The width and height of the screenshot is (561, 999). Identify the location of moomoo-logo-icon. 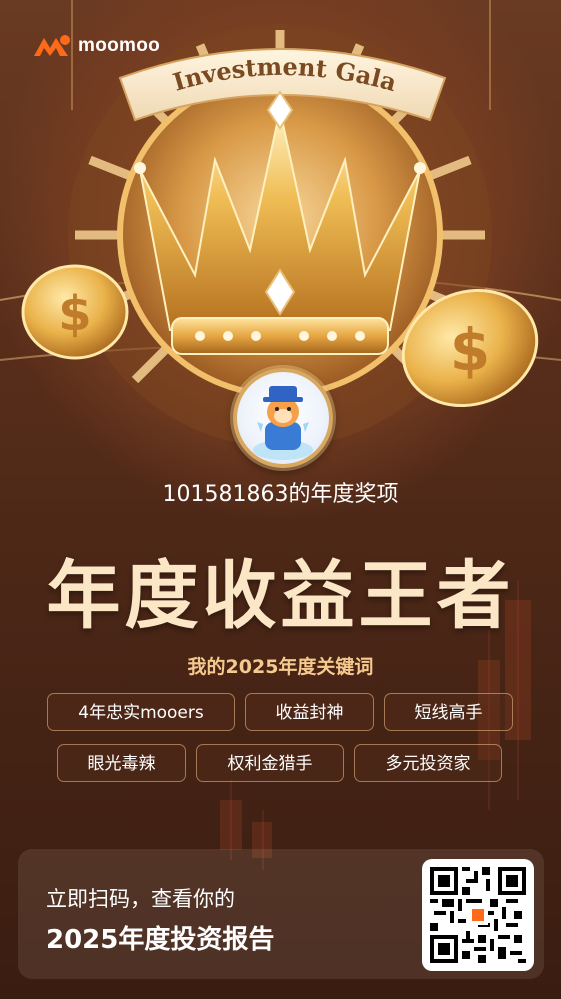
(52, 45).